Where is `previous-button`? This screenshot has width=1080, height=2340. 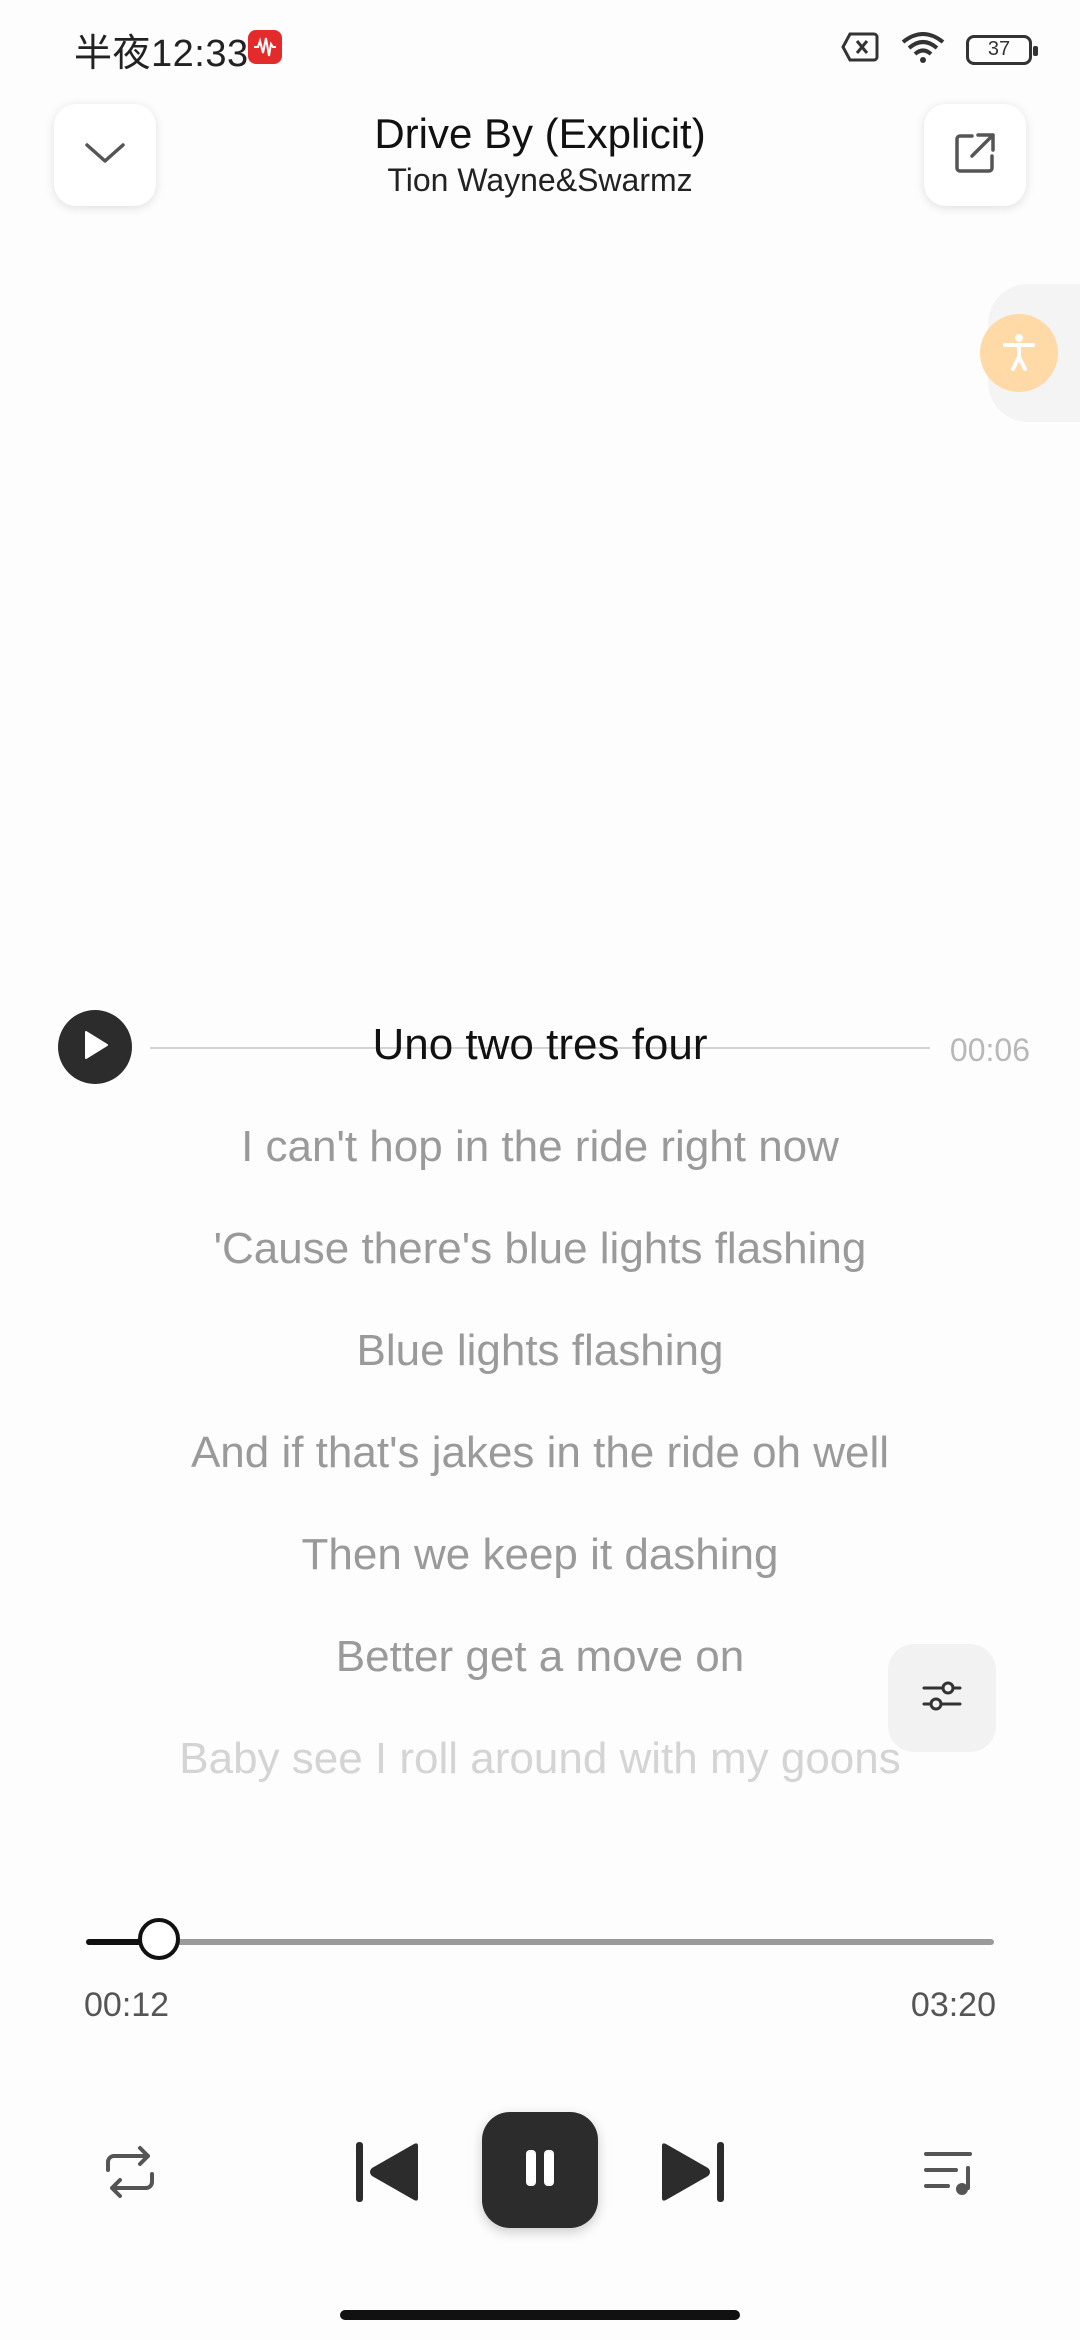
previous-button is located at coordinates (388, 2174).